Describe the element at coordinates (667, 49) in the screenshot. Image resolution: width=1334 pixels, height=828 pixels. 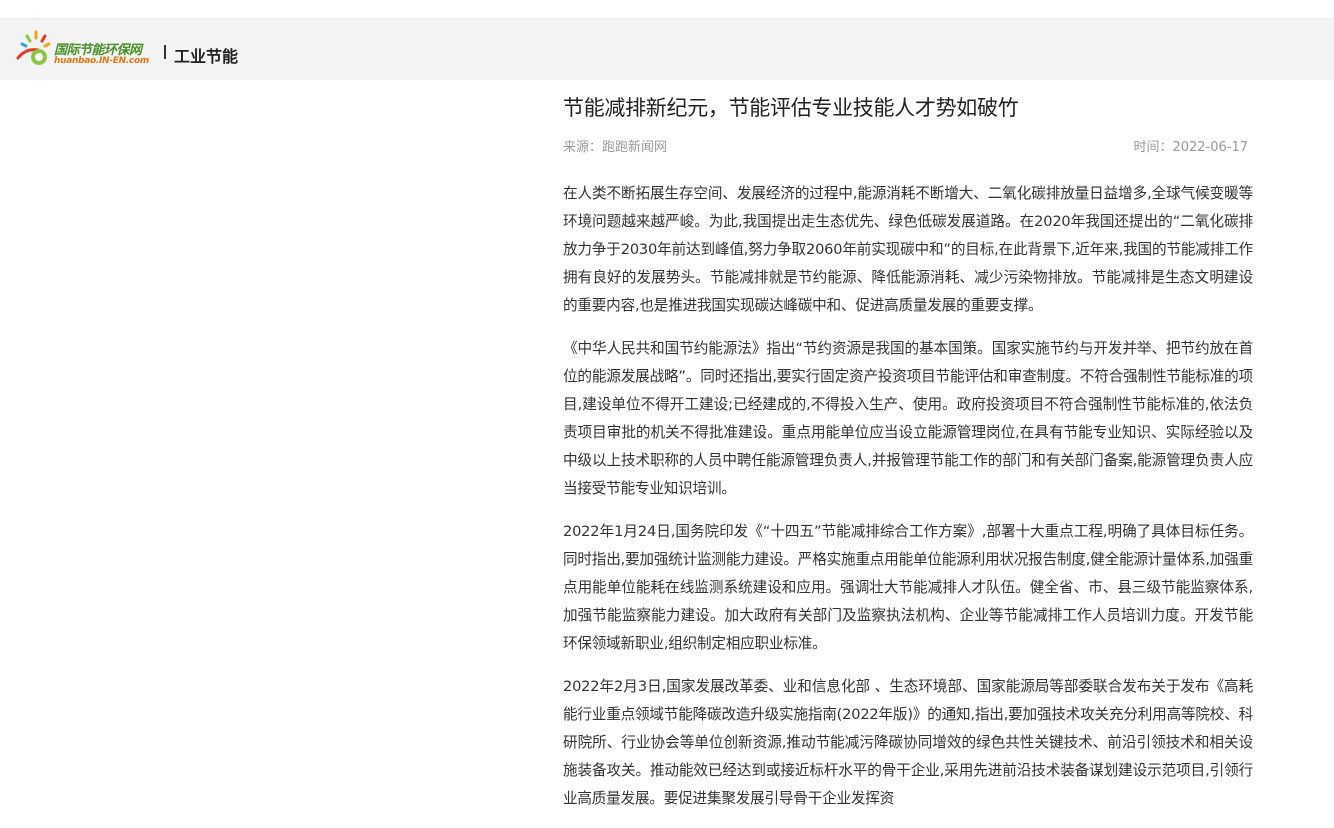
I see `site-header: 国际节能环保网 huanbao.IN-EN.com 工业节能` at that location.